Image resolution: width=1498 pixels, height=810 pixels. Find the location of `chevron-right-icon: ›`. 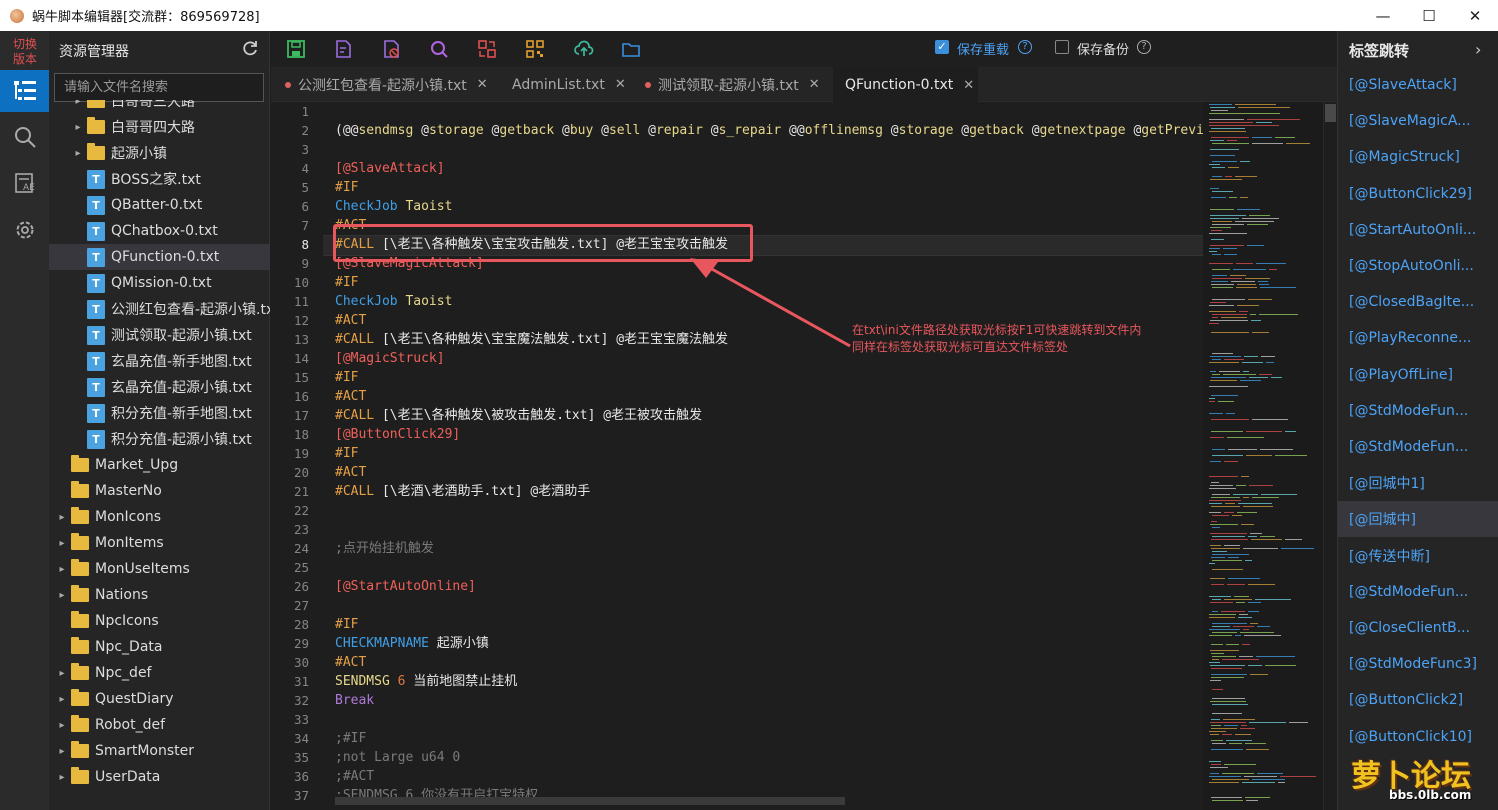

chevron-right-icon: › is located at coordinates (1478, 49).